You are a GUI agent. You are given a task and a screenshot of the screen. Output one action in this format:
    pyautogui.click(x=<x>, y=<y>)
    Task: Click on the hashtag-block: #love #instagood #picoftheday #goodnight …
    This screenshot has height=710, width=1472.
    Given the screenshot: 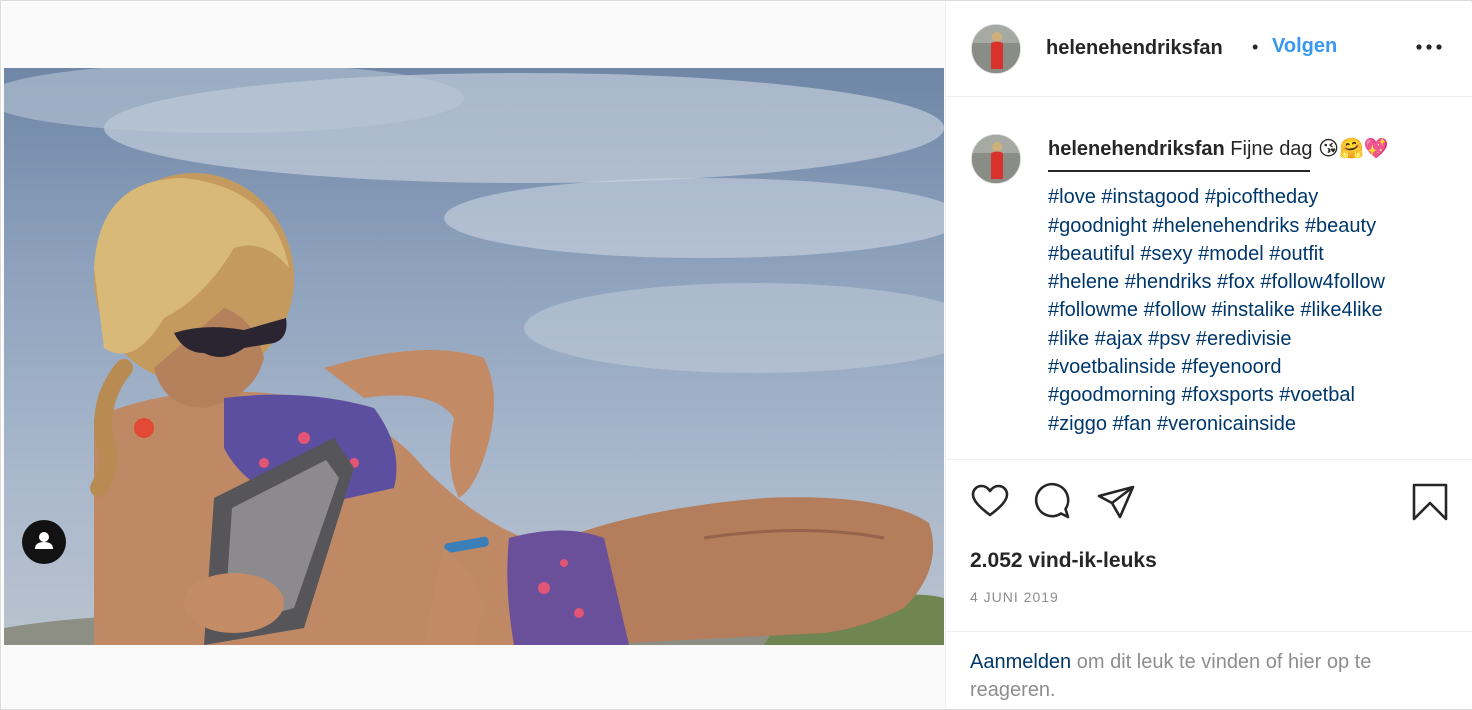 What is the action you would take?
    pyautogui.click(x=1253, y=310)
    